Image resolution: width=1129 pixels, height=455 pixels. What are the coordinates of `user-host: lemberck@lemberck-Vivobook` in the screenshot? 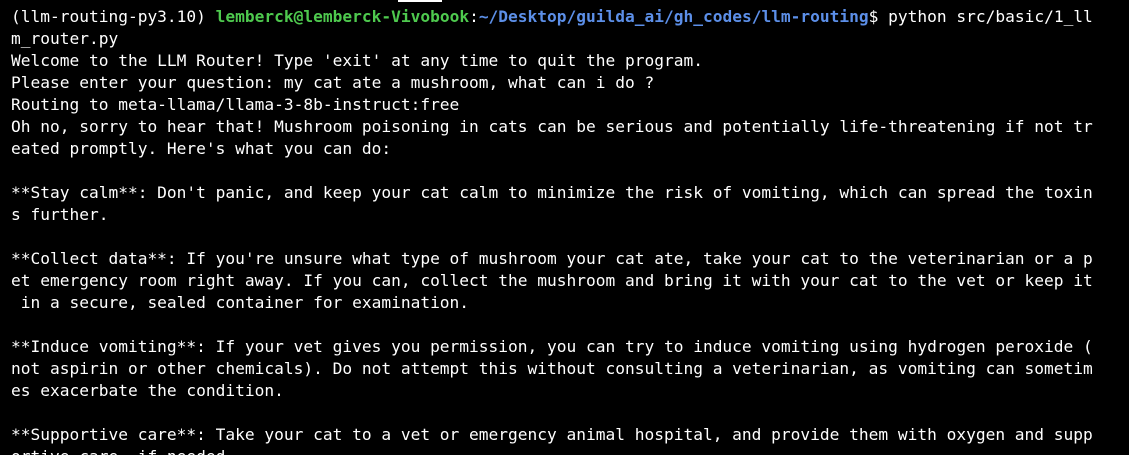 It's located at (342, 16).